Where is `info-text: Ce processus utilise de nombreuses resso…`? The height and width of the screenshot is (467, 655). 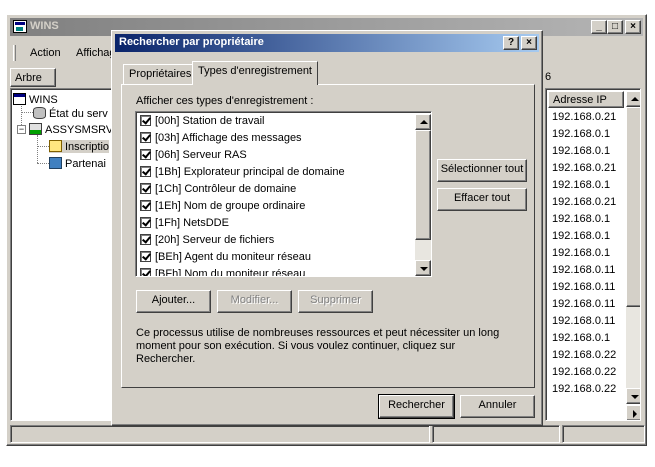
info-text: Ce processus utilise de nombreuses resso… is located at coordinates (318, 346).